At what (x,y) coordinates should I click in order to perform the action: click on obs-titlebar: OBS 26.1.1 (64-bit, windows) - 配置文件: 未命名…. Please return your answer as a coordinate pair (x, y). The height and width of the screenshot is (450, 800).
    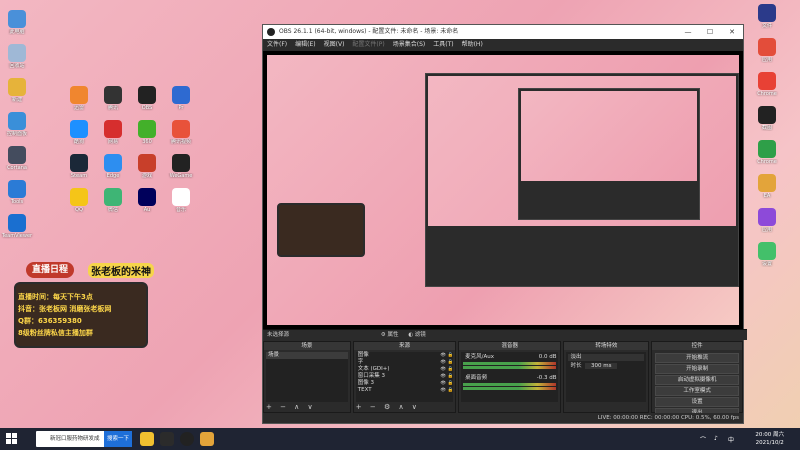
    Looking at the image, I should click on (503, 32).